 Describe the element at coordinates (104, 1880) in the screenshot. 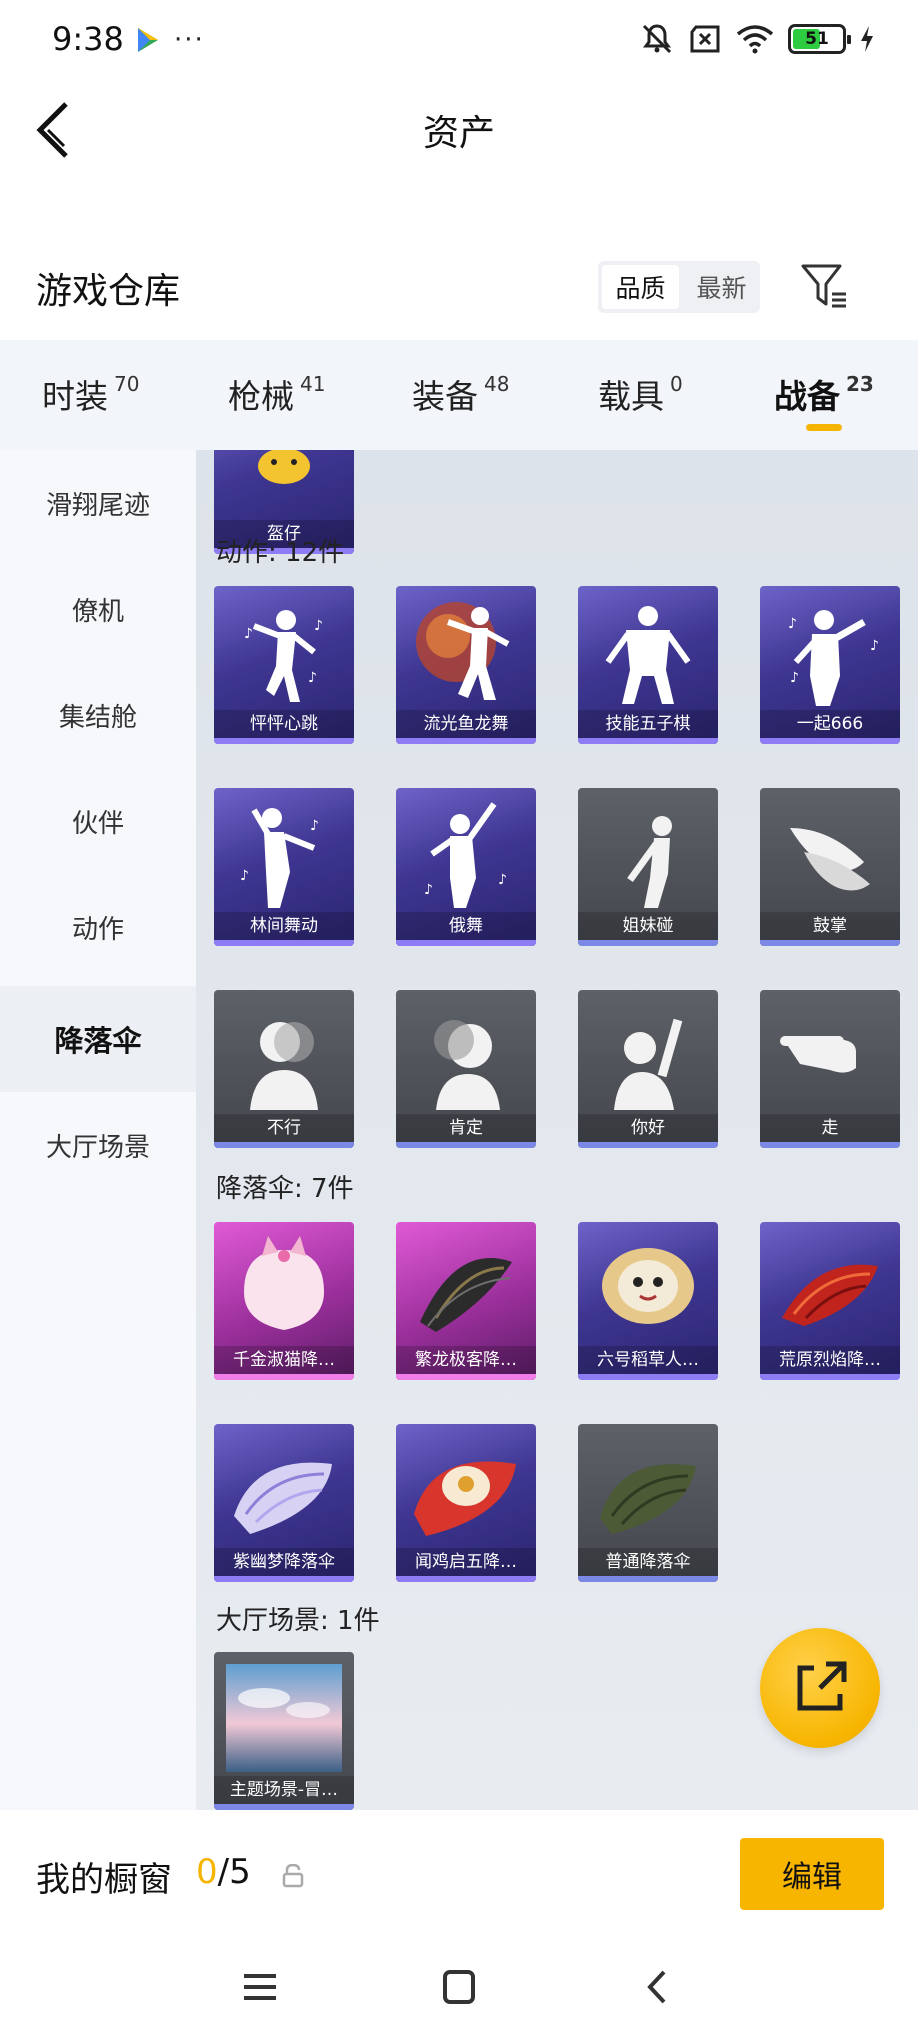

I see `showcase-title: 我的橱窗` at that location.